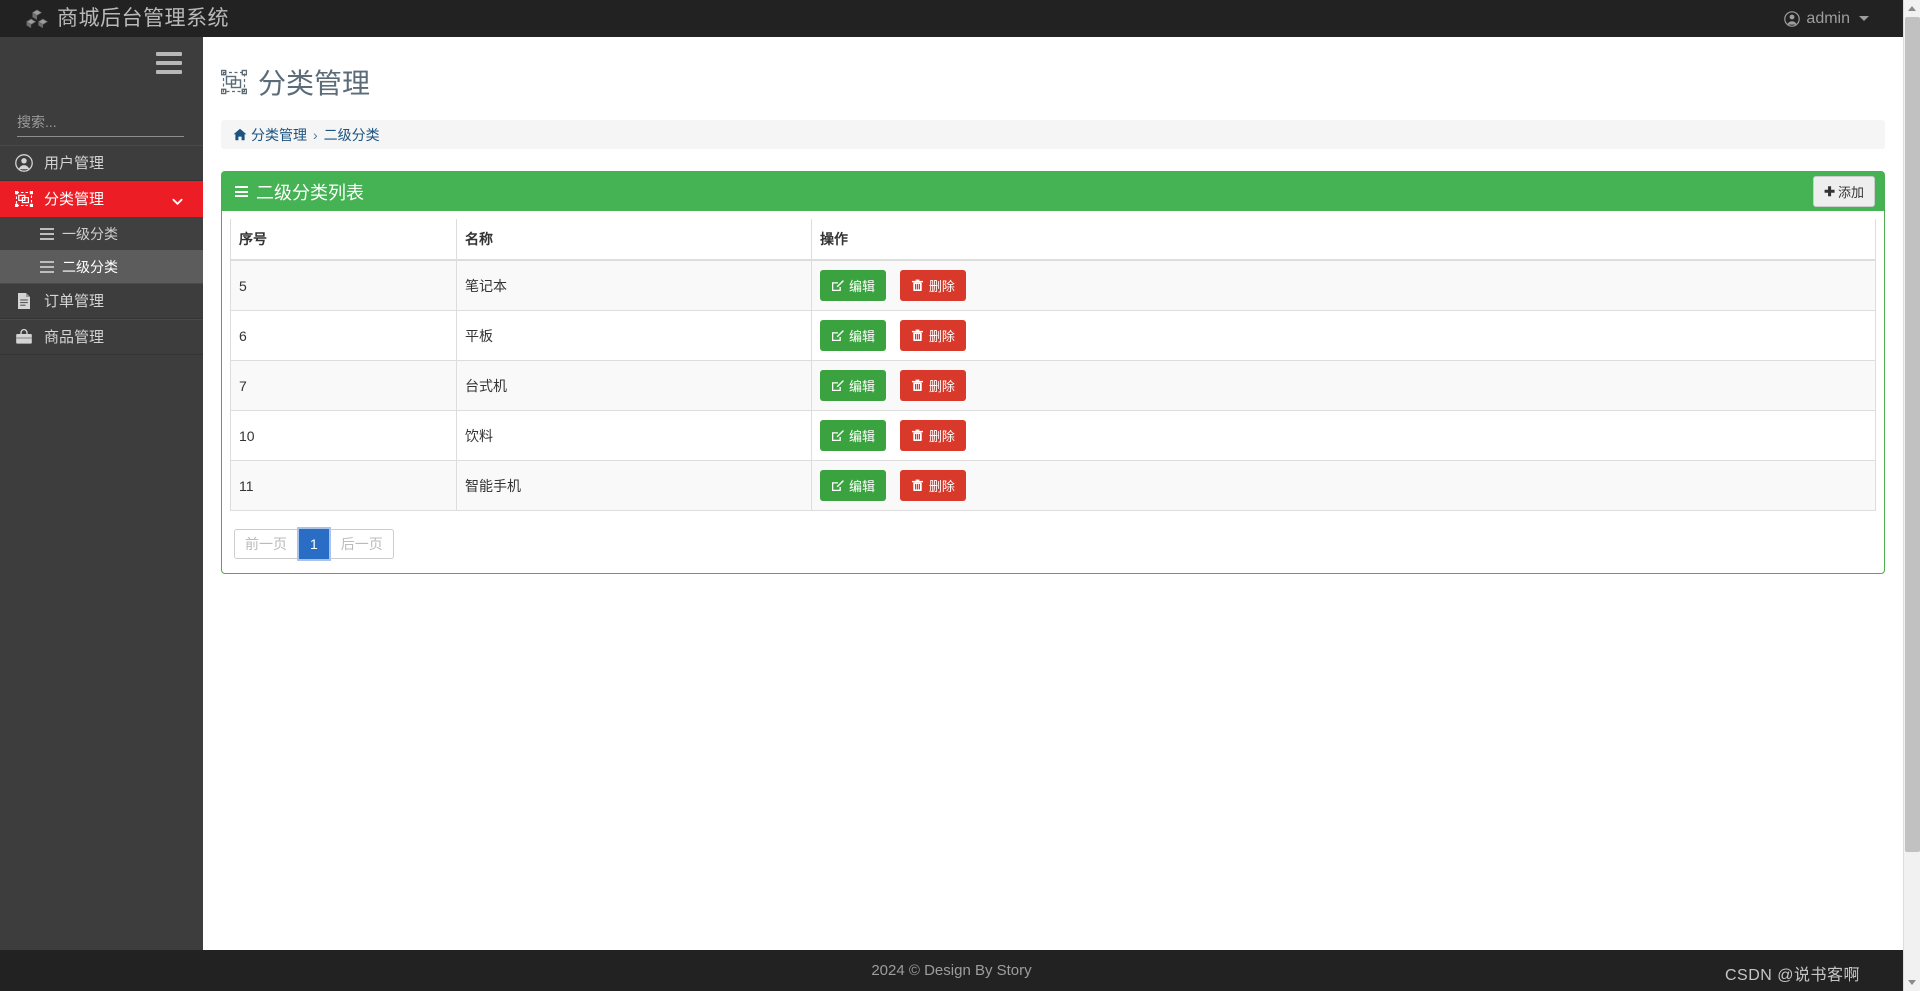 This screenshot has width=1920, height=991. I want to click on hamburger-bar, so click(169, 63).